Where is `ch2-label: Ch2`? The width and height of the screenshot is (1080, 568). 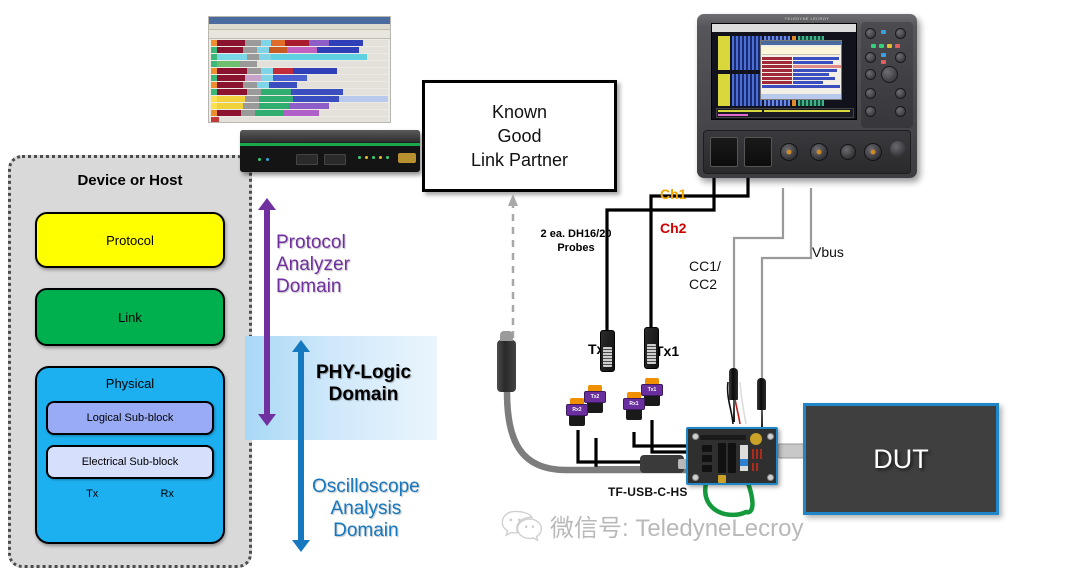
ch2-label: Ch2 is located at coordinates (673, 228).